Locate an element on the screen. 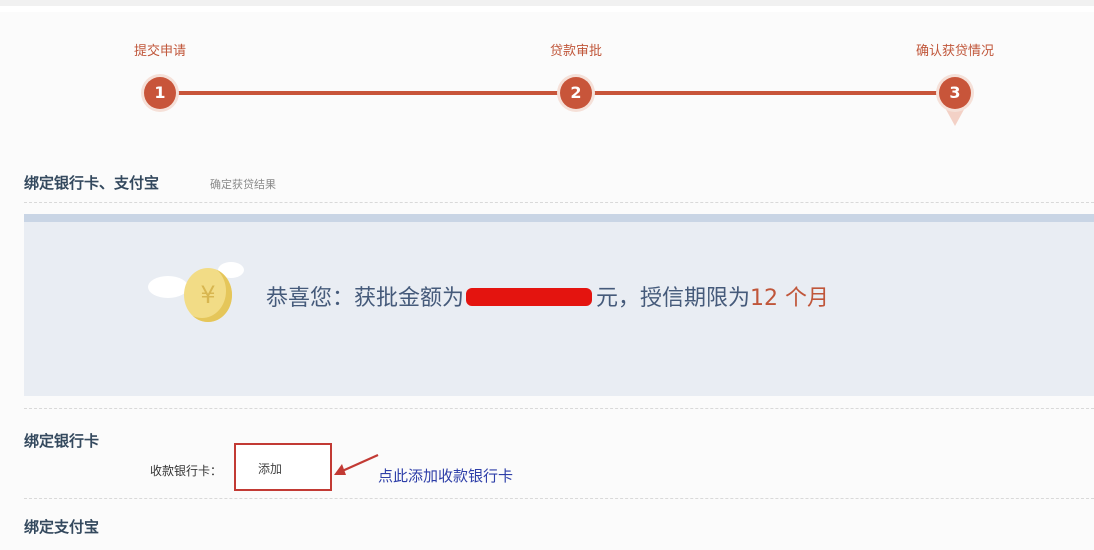 The height and width of the screenshot is (550, 1094). coin-wing-left-icon is located at coordinates (168, 287).